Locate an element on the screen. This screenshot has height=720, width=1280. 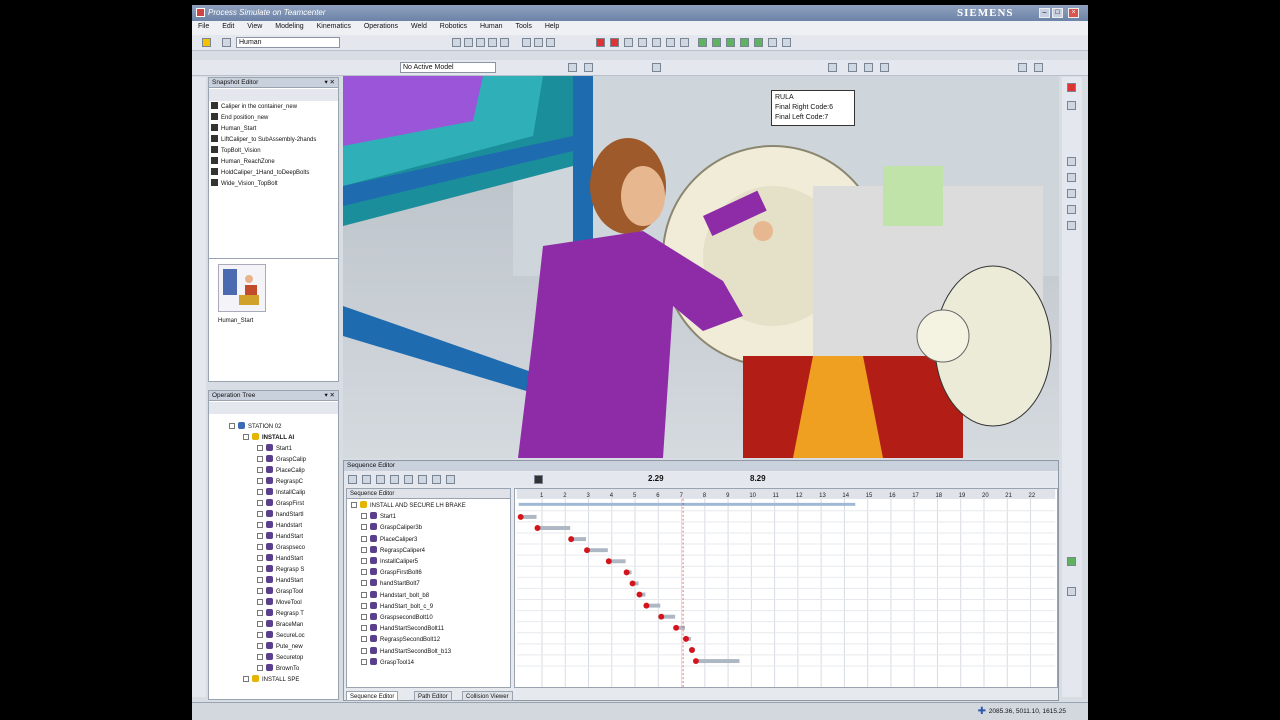
shape-icon is located at coordinates (628, 42).